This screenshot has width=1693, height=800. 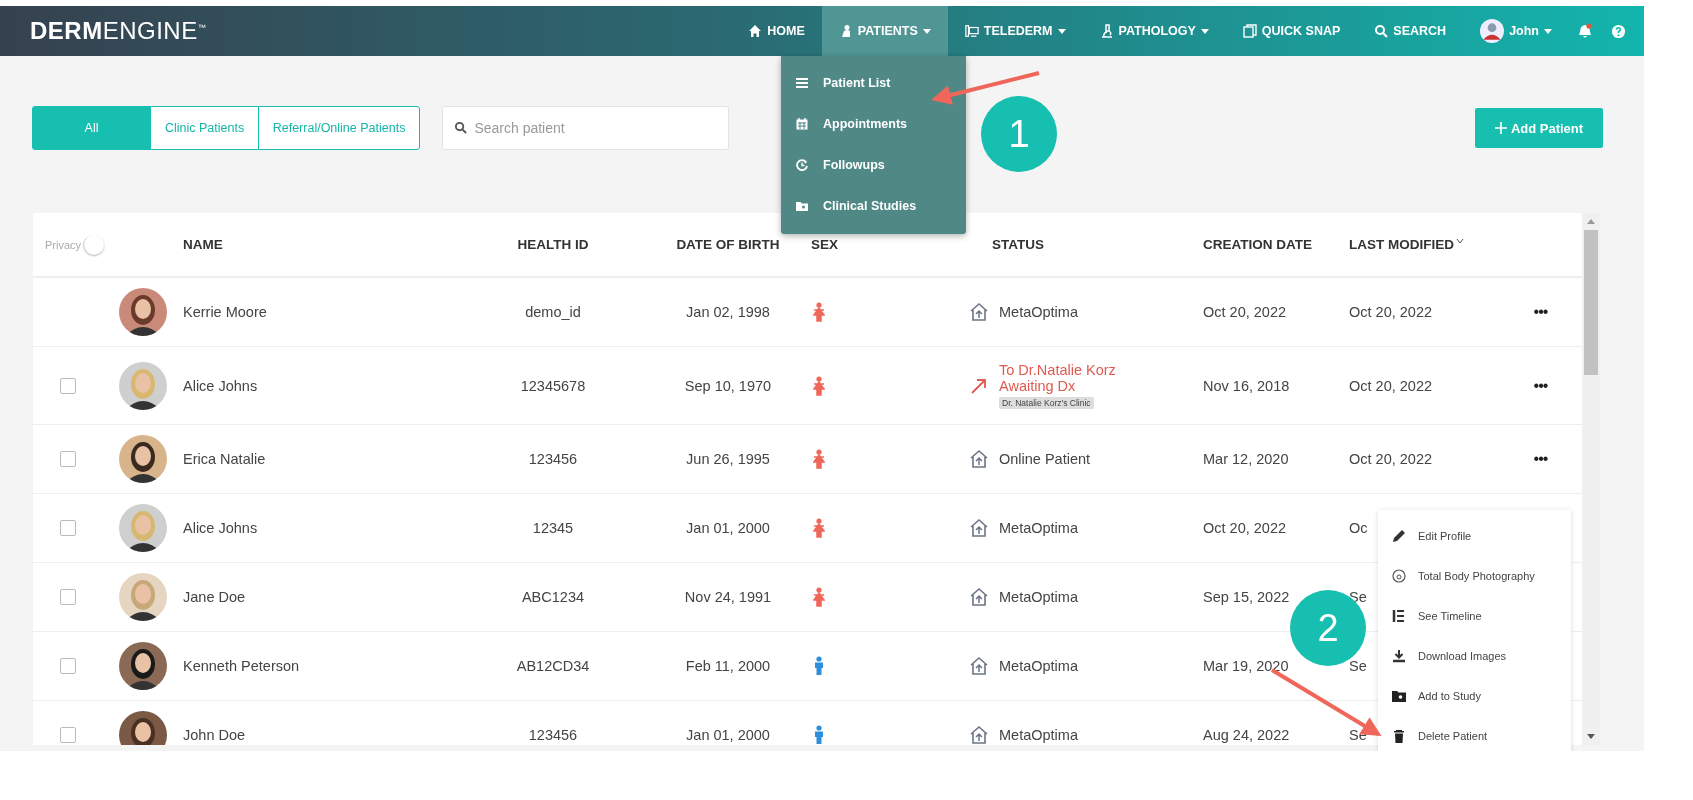 What do you see at coordinates (728, 385) in the screenshot?
I see `date-of-birth: Sep 10, 1970` at bounding box center [728, 385].